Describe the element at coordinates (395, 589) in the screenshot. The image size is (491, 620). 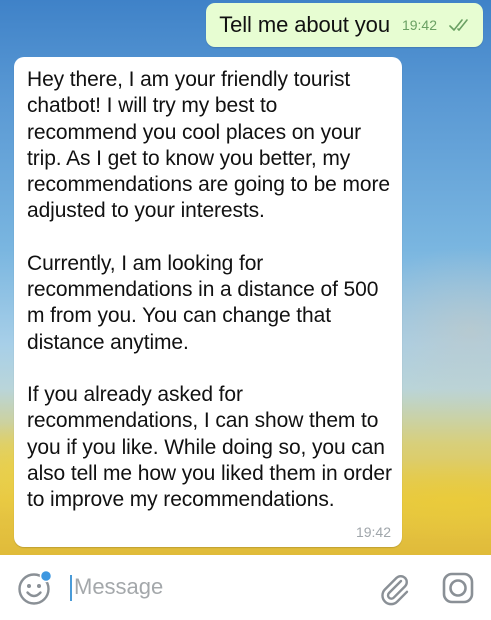
I see `paperclip-icon` at that location.